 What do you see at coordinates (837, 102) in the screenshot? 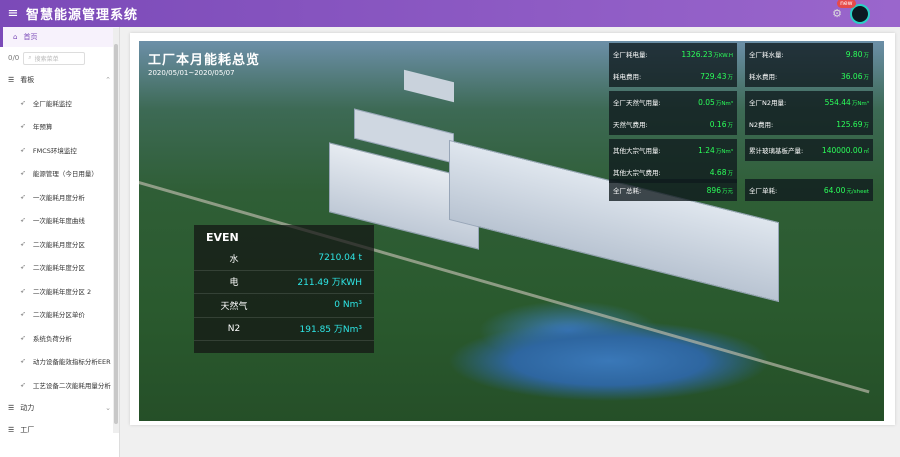
I see `stat-value: 554.44` at bounding box center [837, 102].